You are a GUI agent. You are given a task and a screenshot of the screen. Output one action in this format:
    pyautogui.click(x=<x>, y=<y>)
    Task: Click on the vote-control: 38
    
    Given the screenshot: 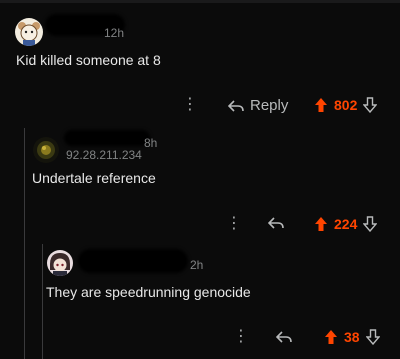 What is the action you would take?
    pyautogui.click(x=352, y=337)
    